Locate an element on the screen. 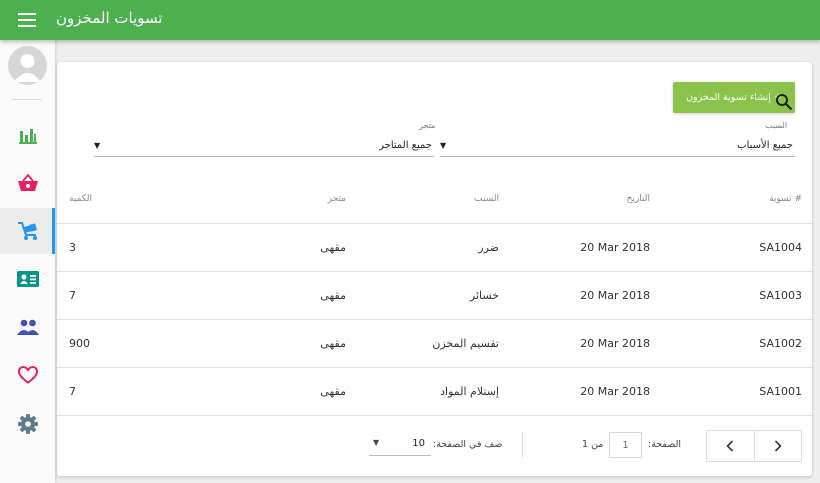 The width and height of the screenshot is (820, 483). gear-icon is located at coordinates (27, 424).